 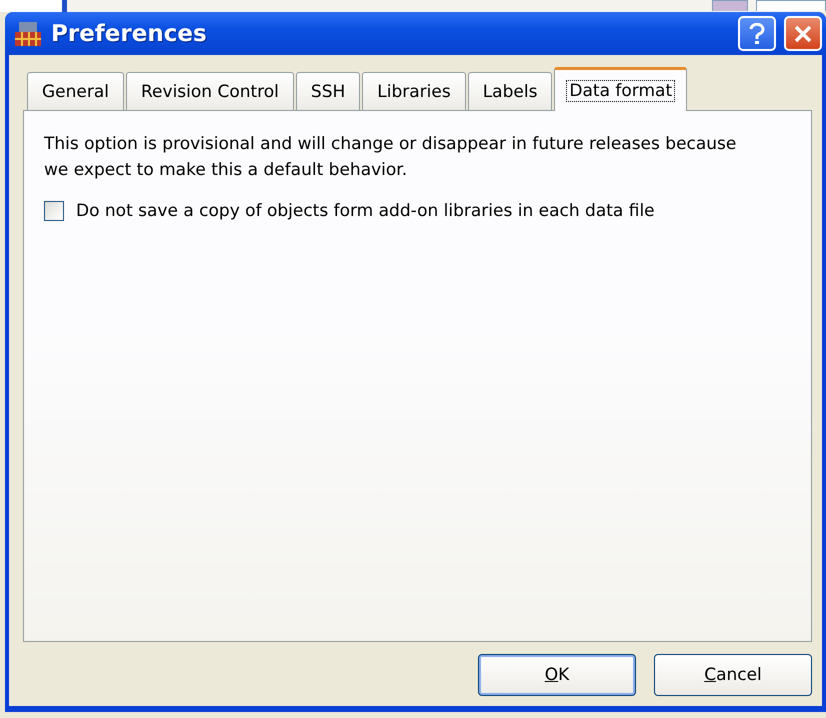 I want to click on close-button, so click(x=803, y=33).